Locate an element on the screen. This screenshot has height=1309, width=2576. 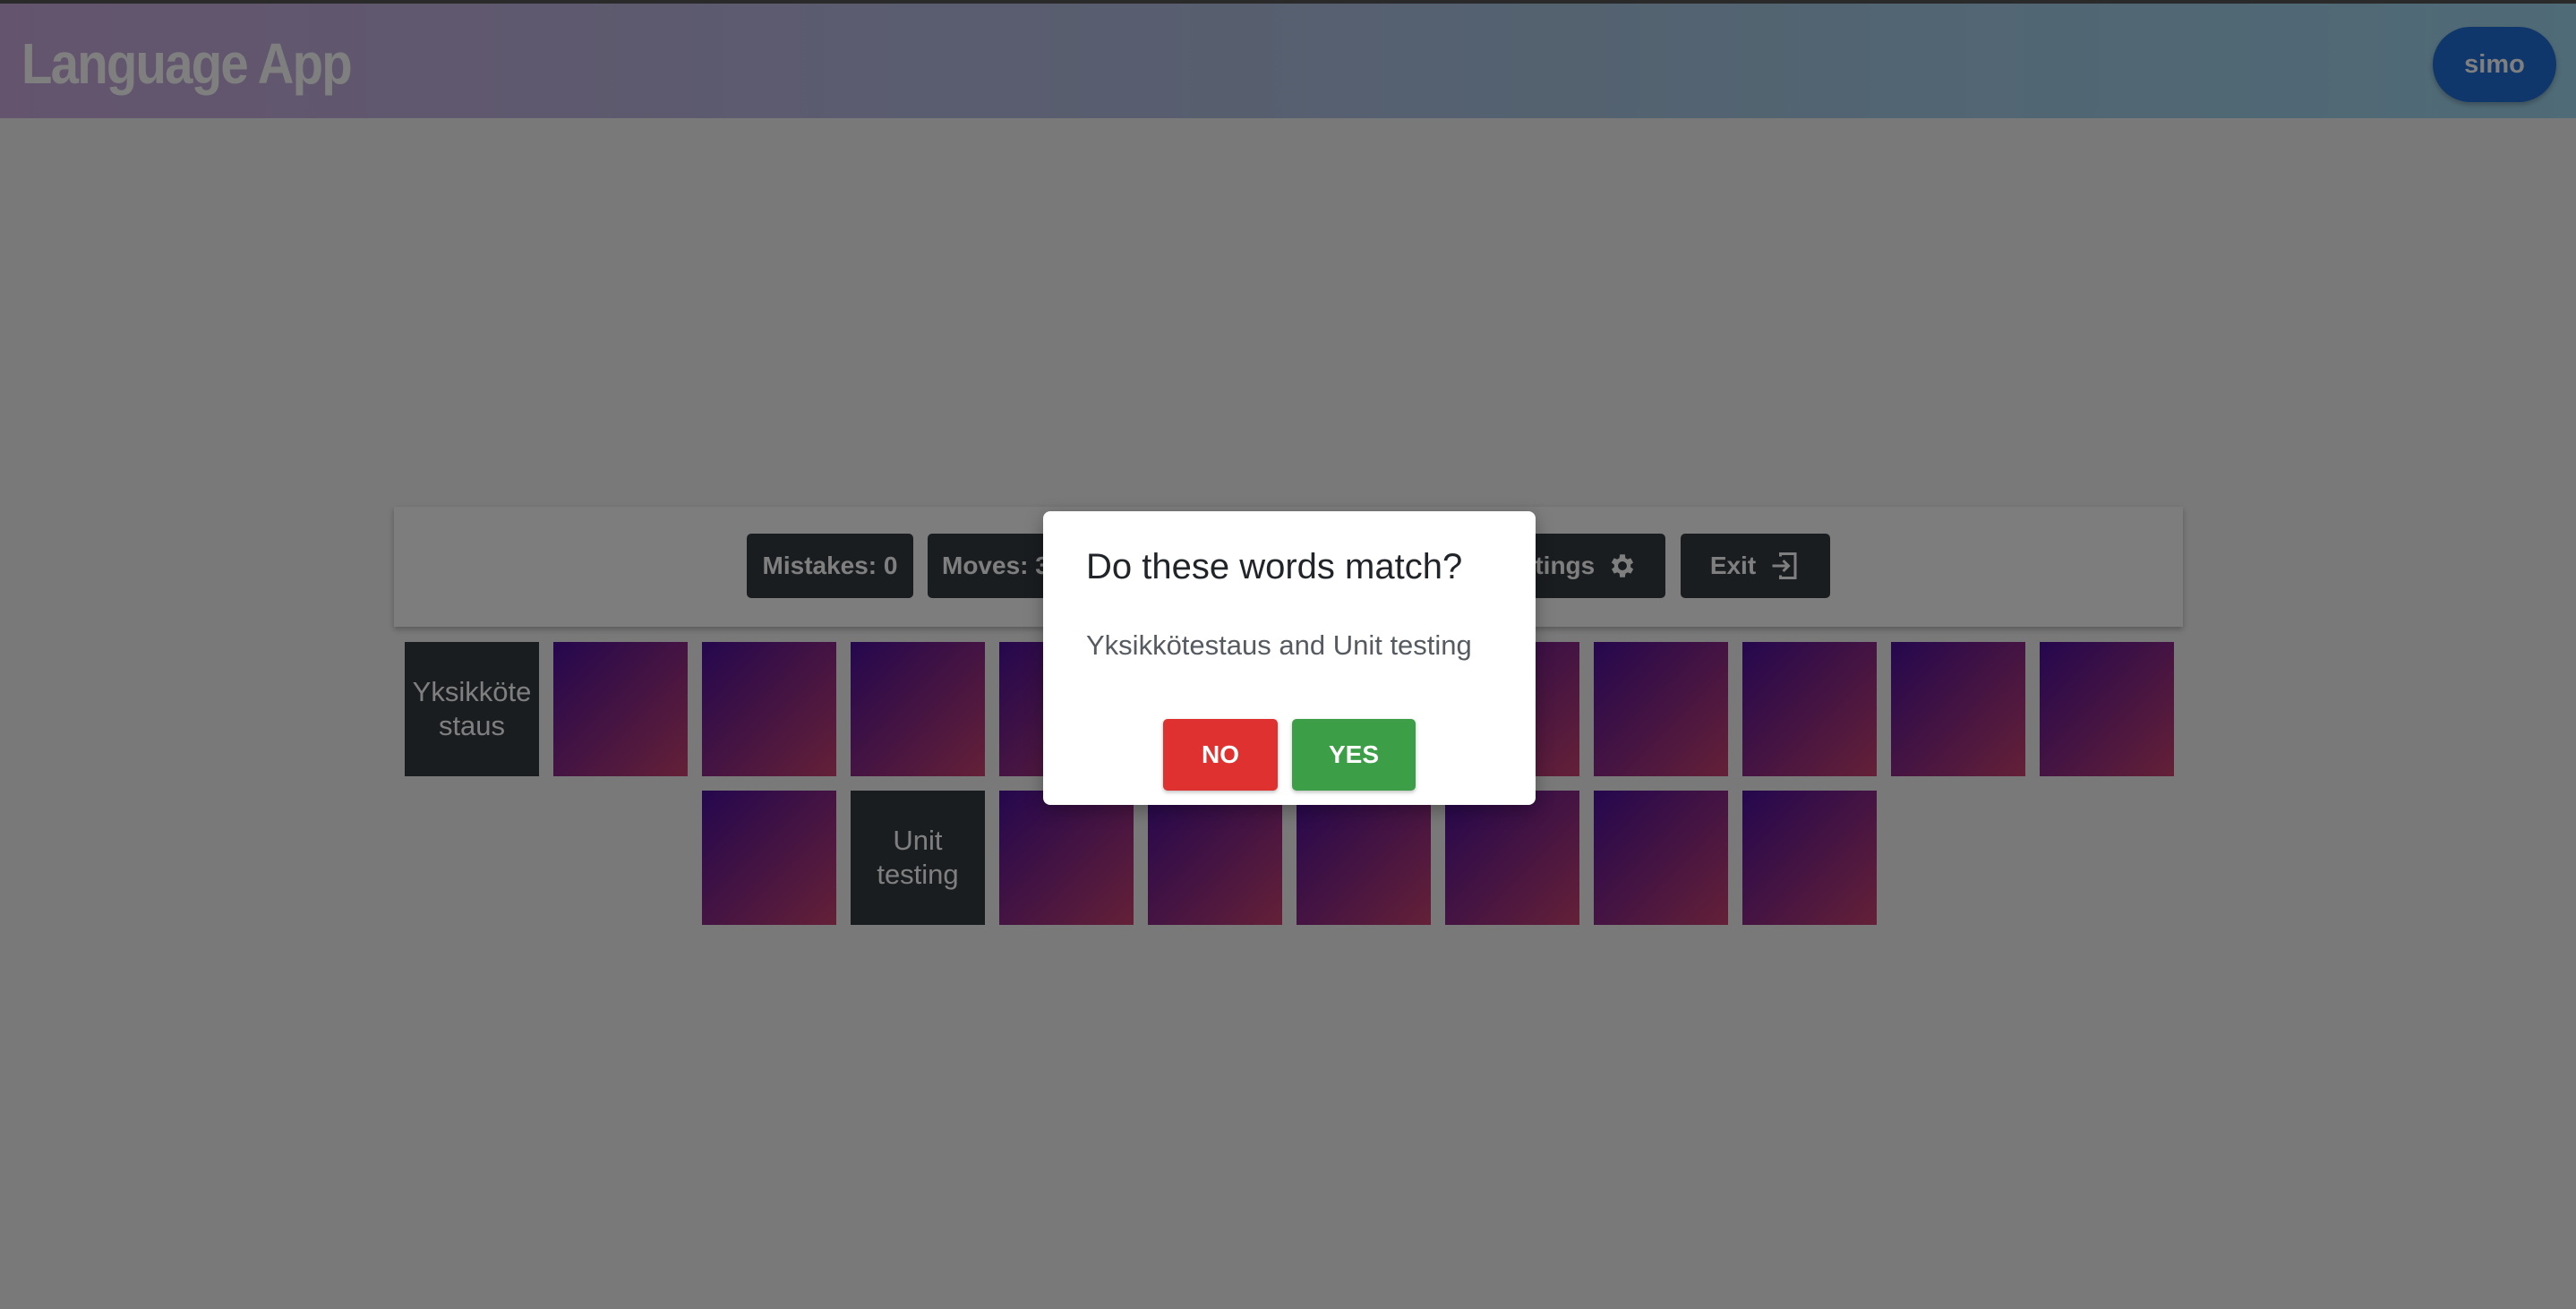
yes-button: YES is located at coordinates (1354, 755).